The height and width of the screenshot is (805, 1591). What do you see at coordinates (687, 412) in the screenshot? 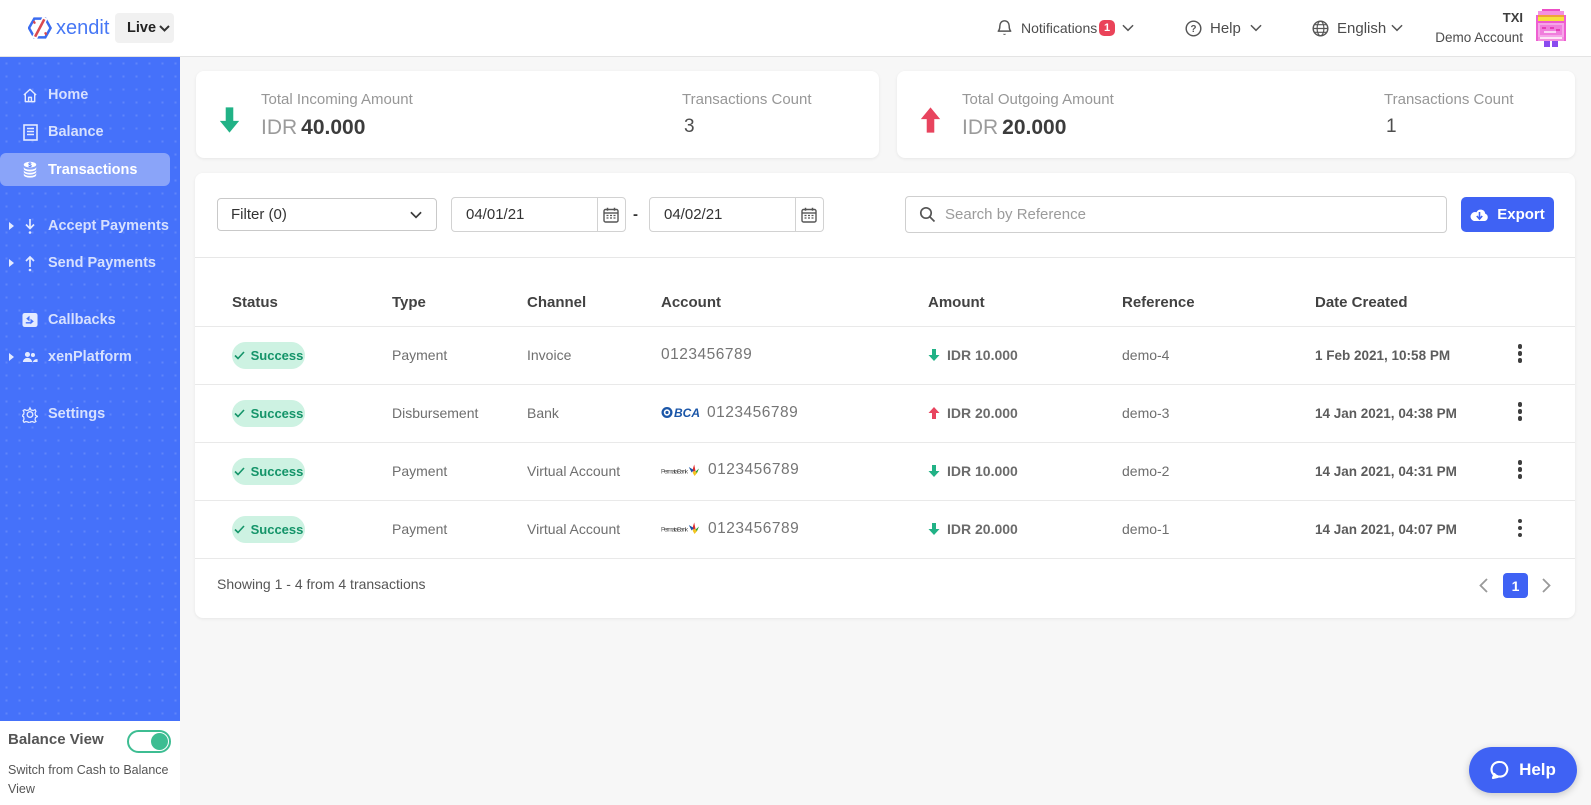
I see `svg-text: BCA` at bounding box center [687, 412].